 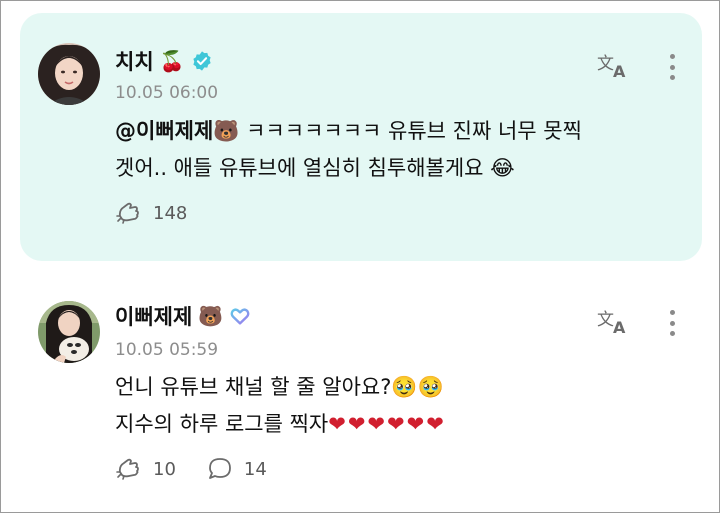 I want to click on username: 치치, so click(x=134, y=61).